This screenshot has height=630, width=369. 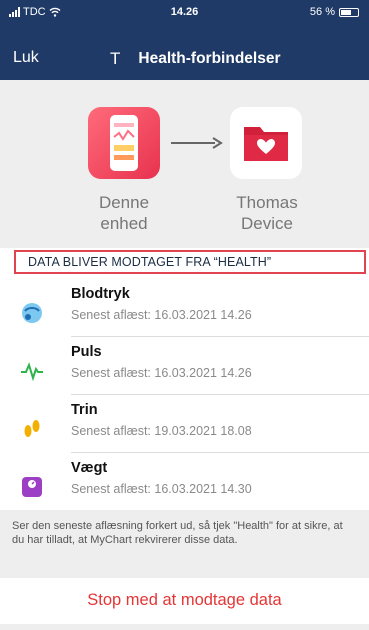 What do you see at coordinates (209, 58) in the screenshot?
I see `page-title: Health-forbindelser` at bounding box center [209, 58].